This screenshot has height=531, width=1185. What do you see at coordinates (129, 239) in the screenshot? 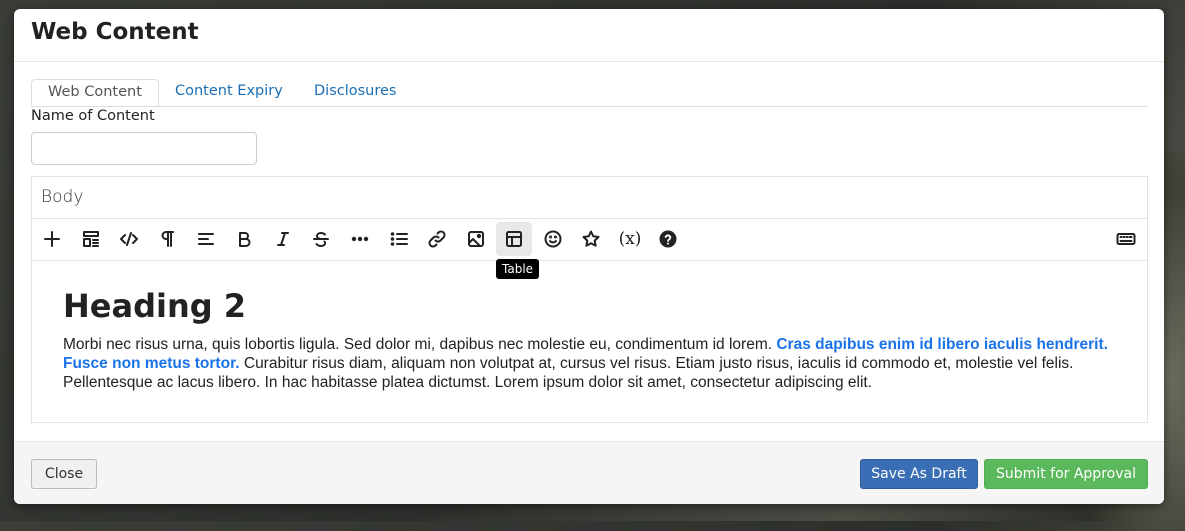
I see `code-icon` at bounding box center [129, 239].